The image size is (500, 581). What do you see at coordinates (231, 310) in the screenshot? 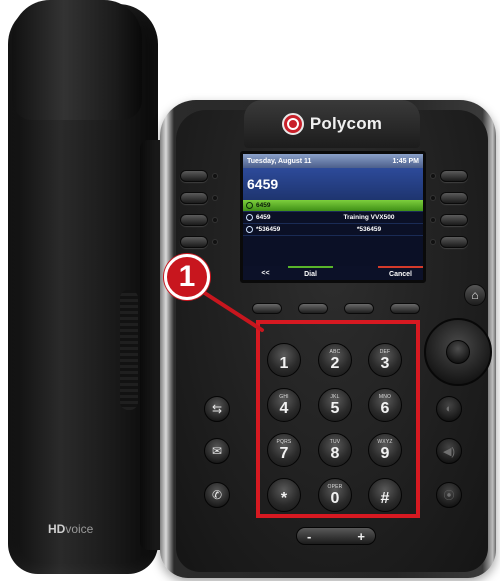
I see `callout-pointer` at bounding box center [231, 310].